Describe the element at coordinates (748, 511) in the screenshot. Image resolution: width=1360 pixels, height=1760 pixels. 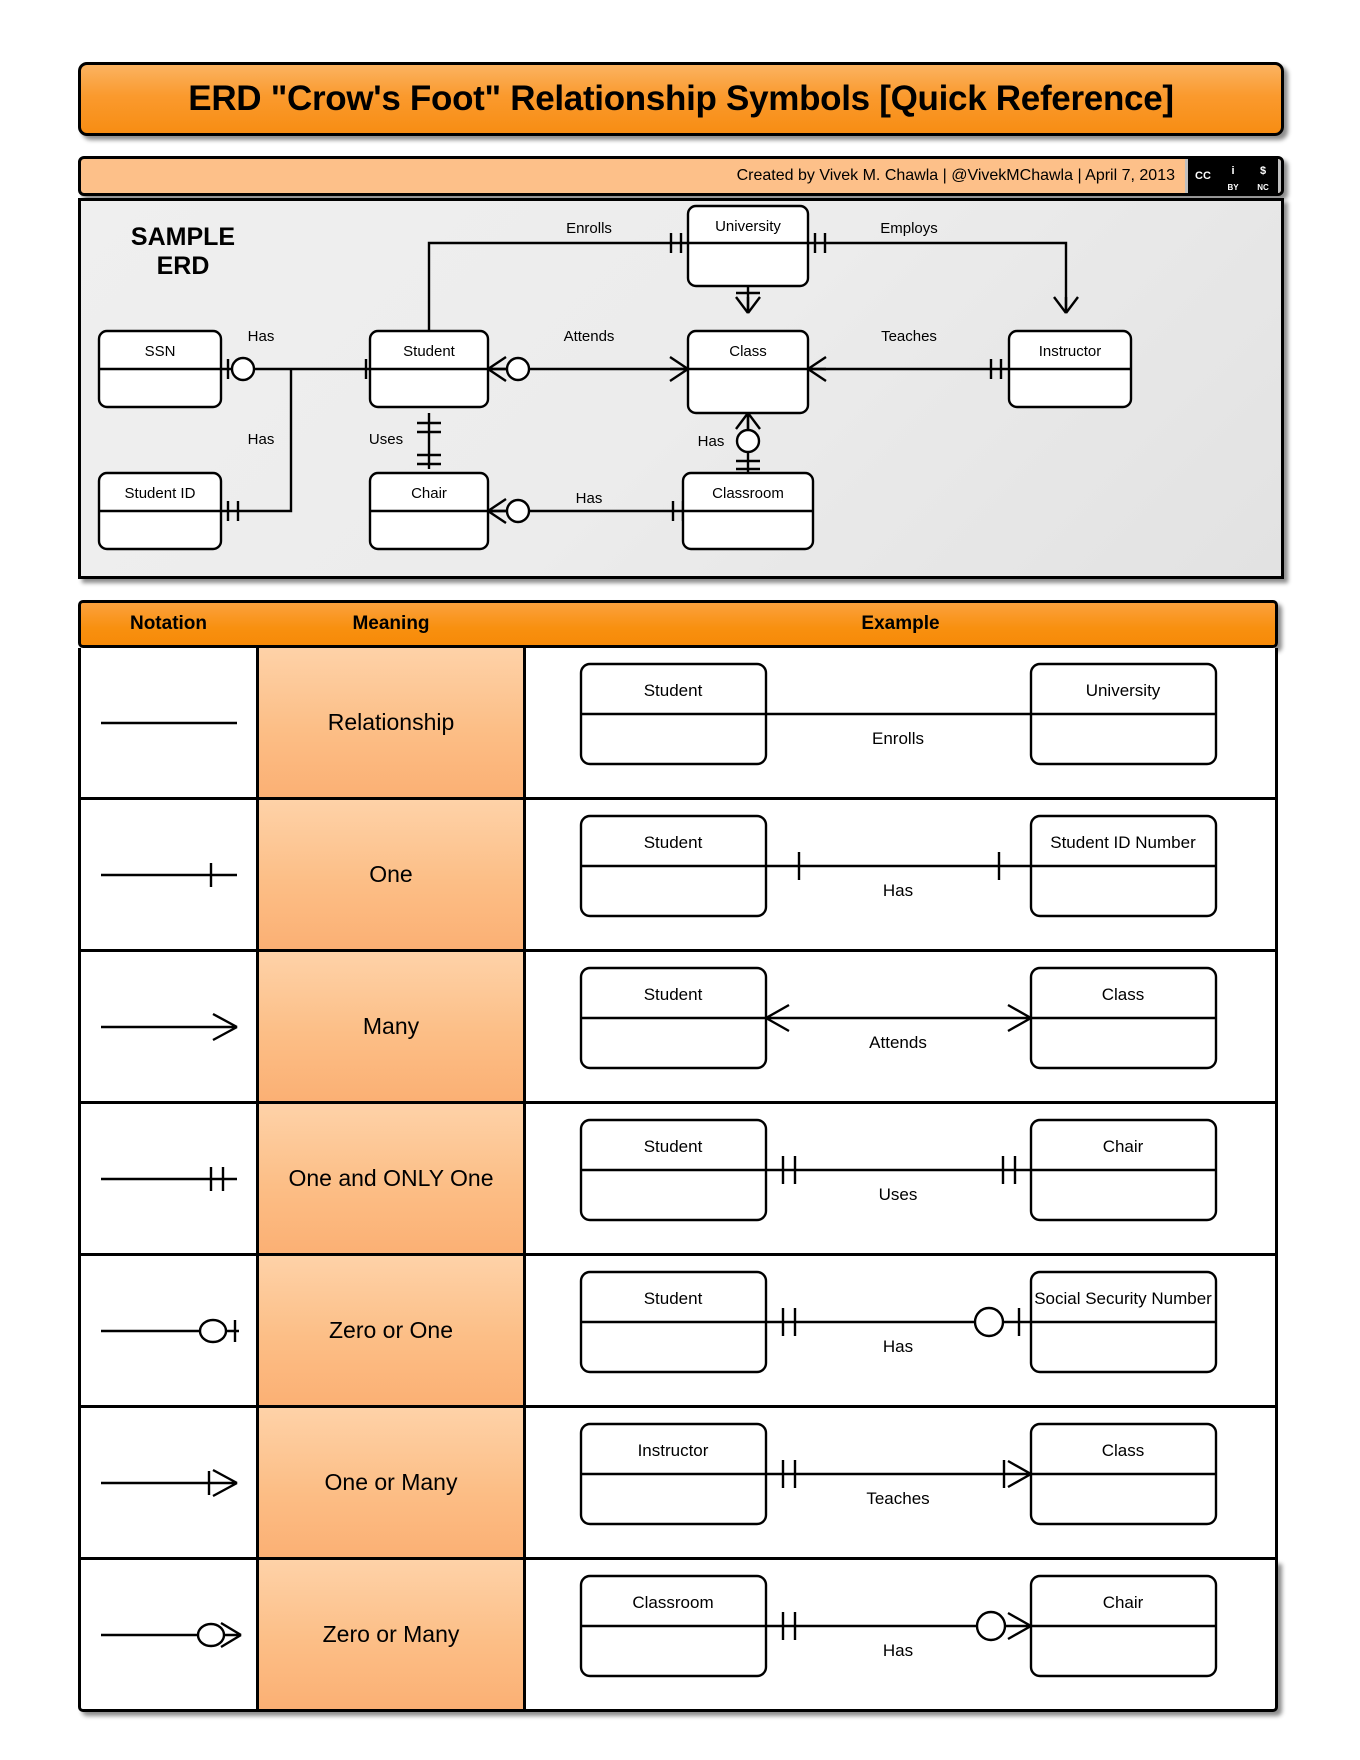
I see `erd-entity-classroom: Classroom` at that location.